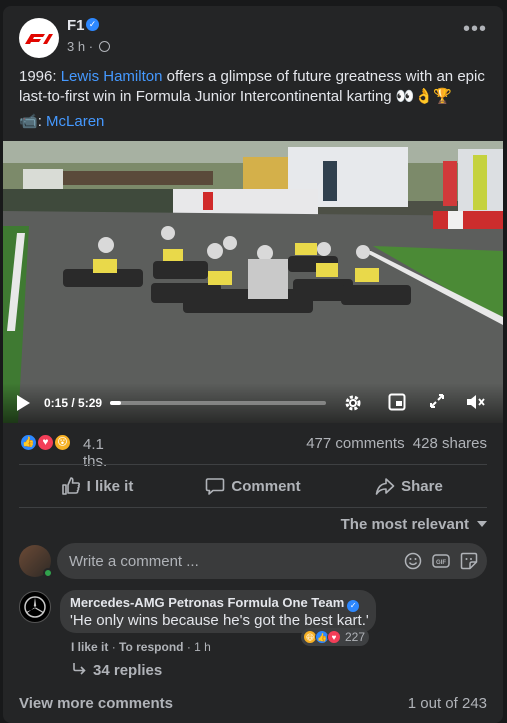 This screenshot has height=723, width=507. I want to click on pip-icon, so click(397, 403).